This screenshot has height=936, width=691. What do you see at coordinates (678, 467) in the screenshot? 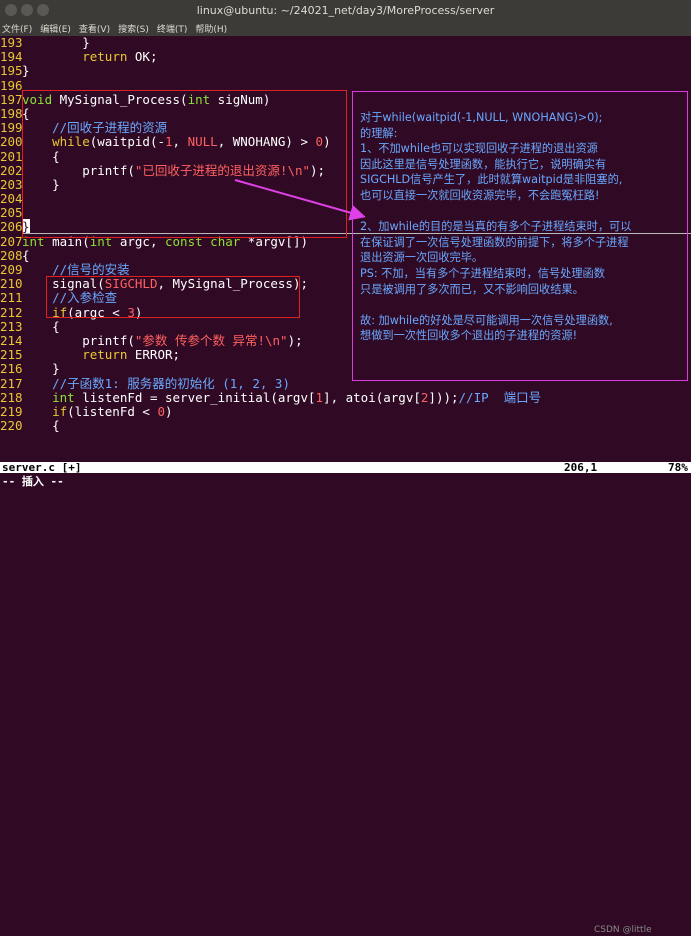
I see `status-percent: 78%` at bounding box center [678, 467].